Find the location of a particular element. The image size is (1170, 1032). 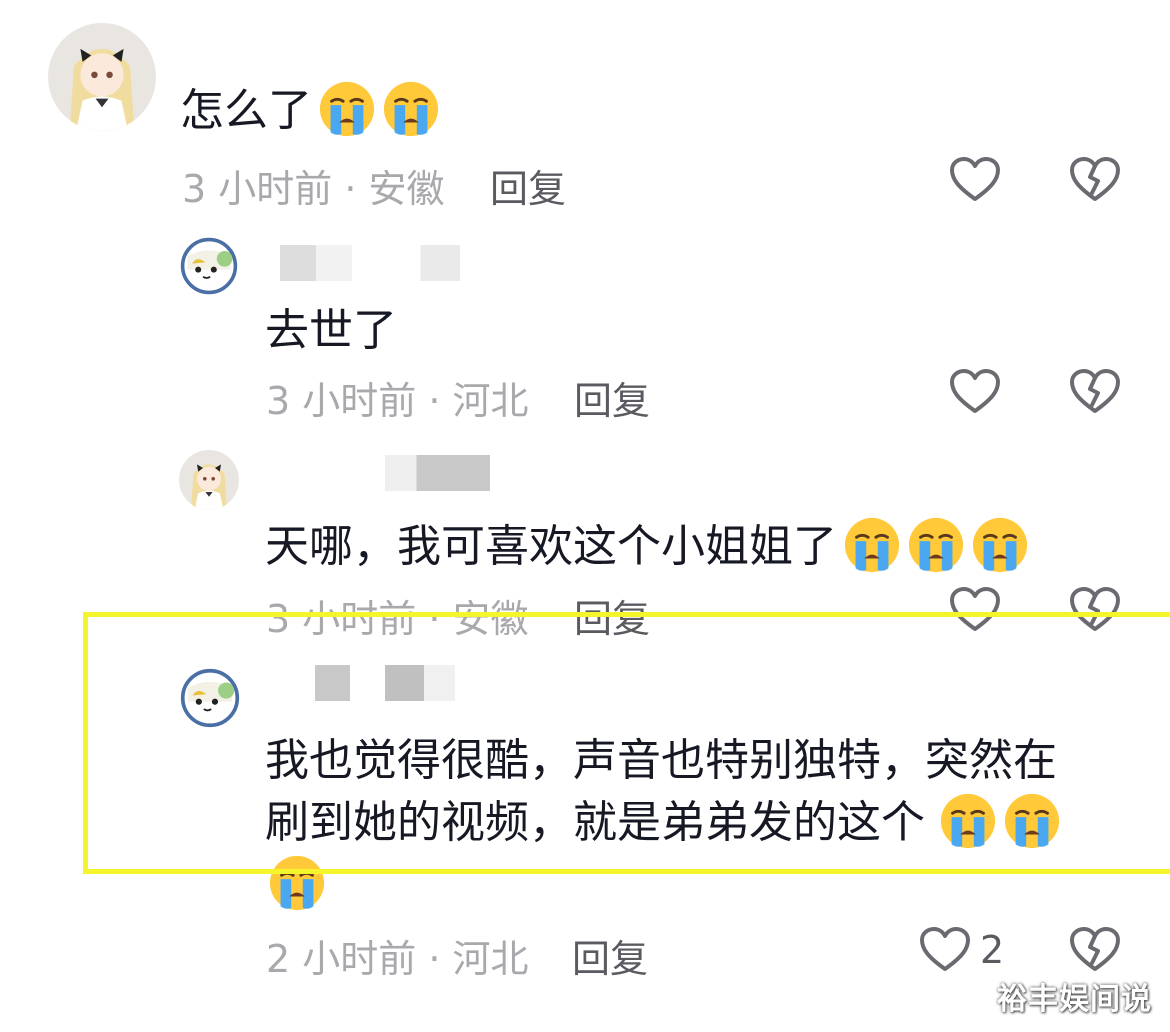

watermark: 裕丰娱间说 is located at coordinates (1074, 999).